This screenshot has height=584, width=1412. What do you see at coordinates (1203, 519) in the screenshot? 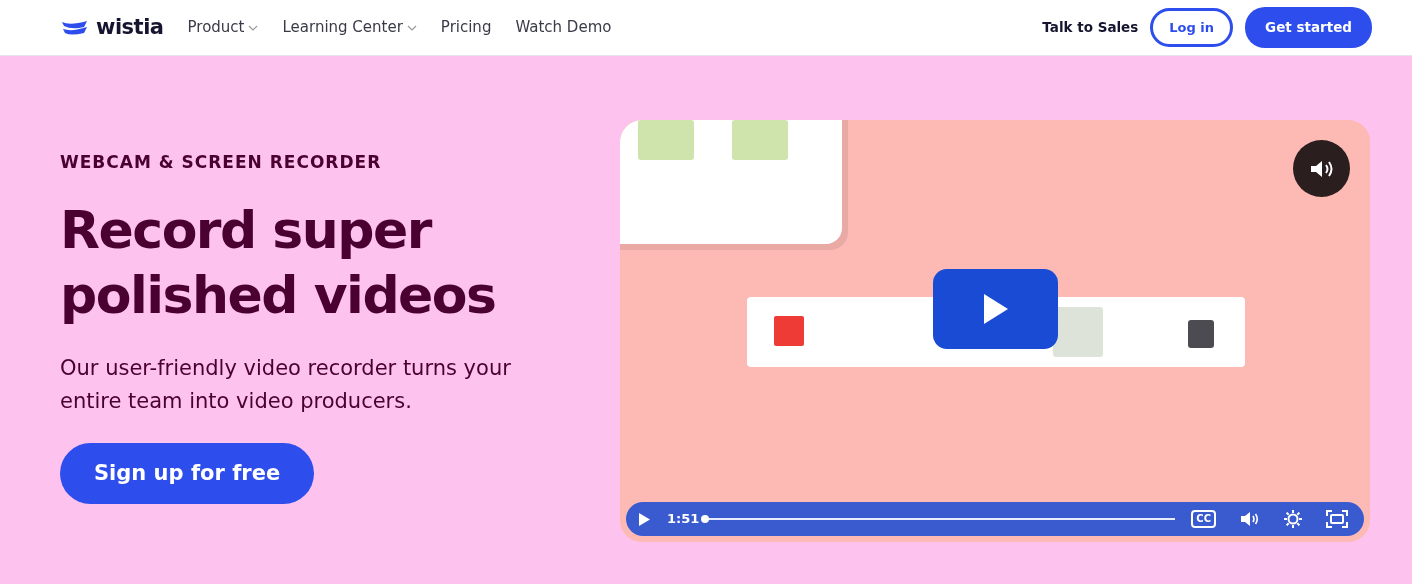
I see `captions-button: CC` at bounding box center [1203, 519].